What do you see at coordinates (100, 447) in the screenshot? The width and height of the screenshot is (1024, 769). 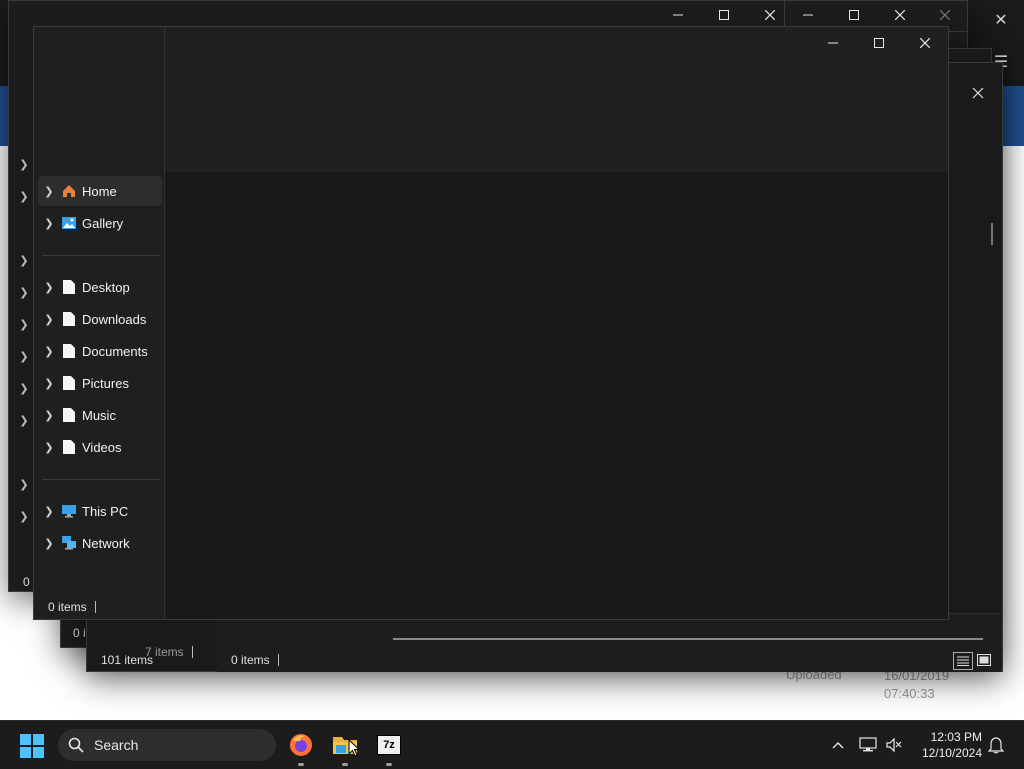 I see `nav-item-videos: ❯ Videos` at bounding box center [100, 447].